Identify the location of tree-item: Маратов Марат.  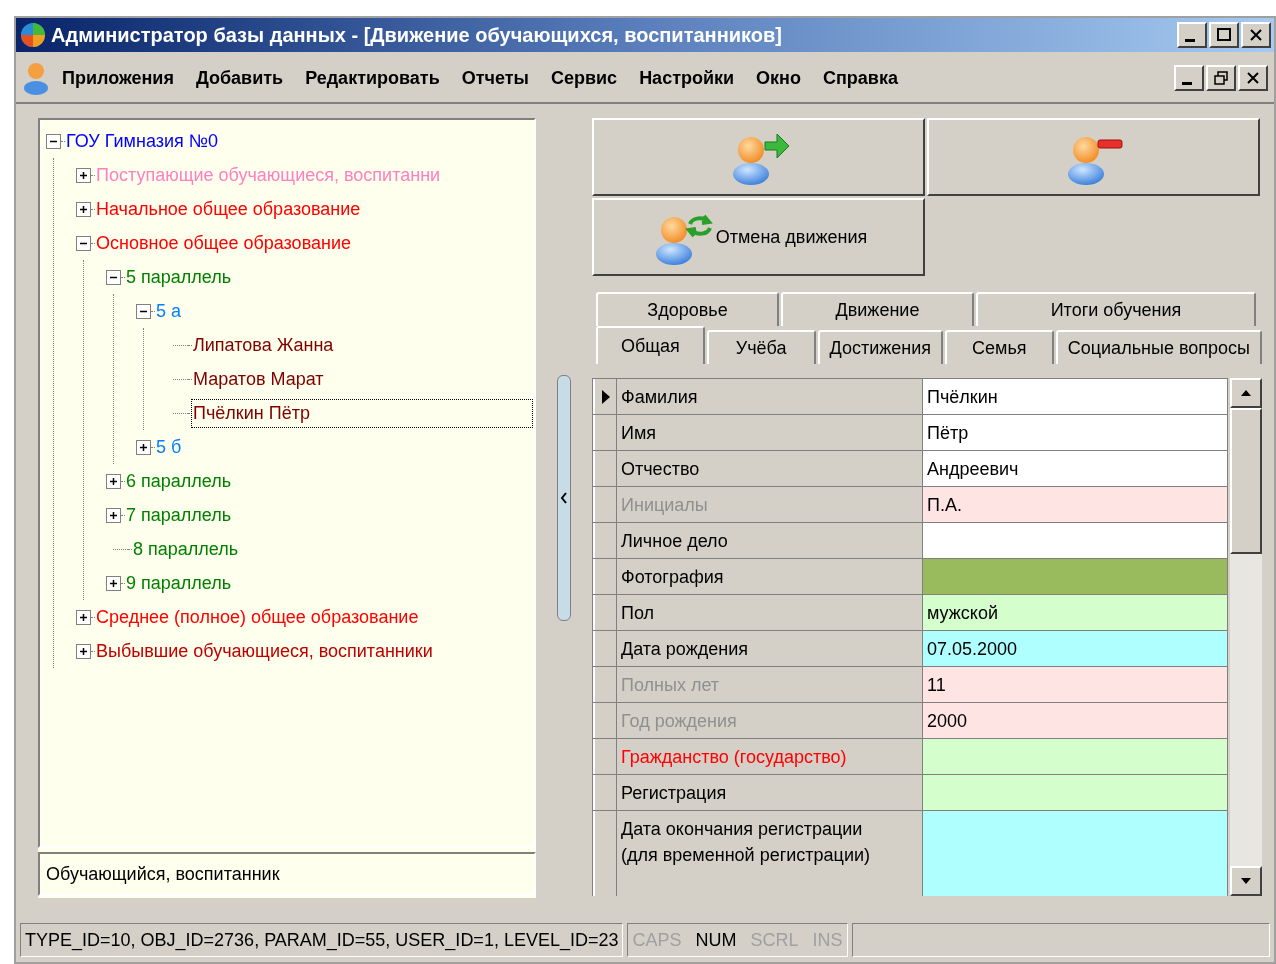
(258, 379).